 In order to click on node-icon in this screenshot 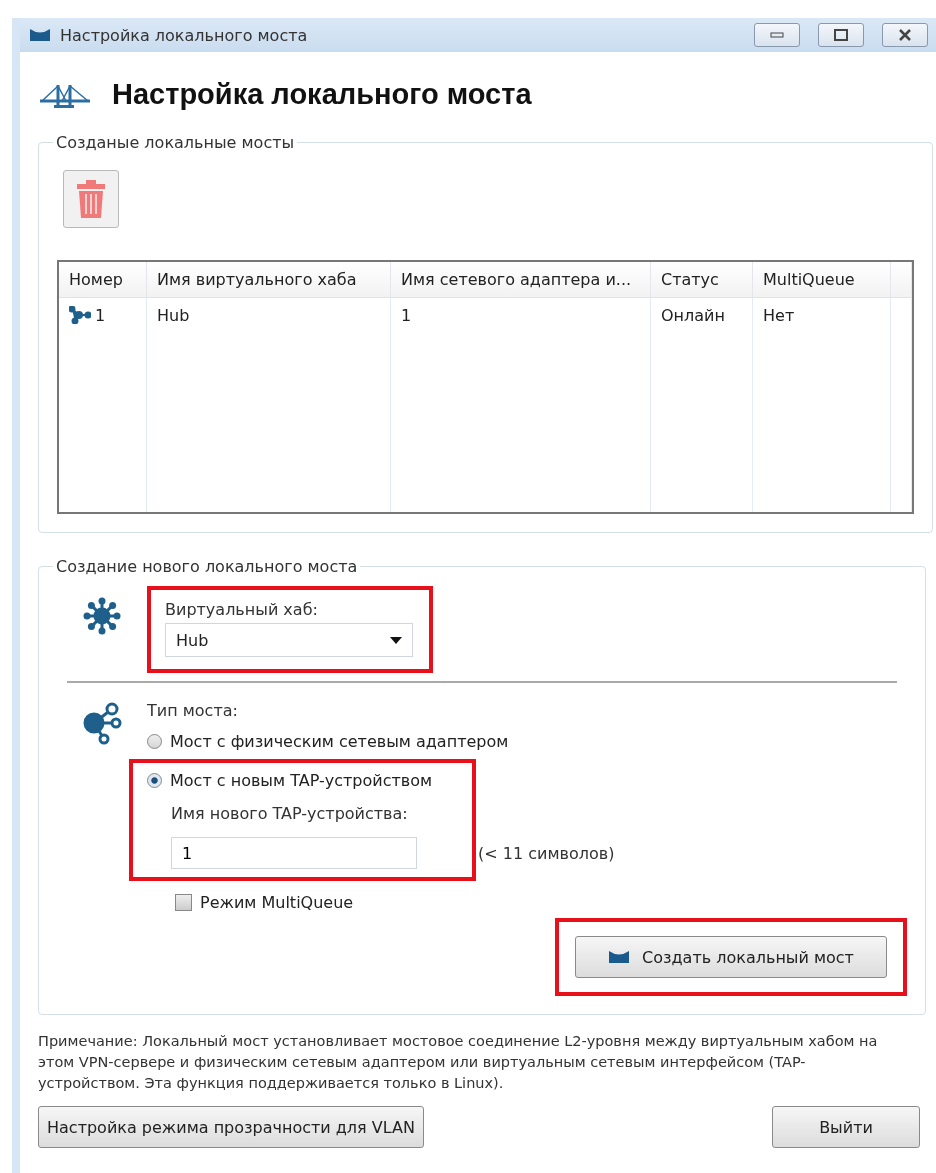, I will do `click(80, 315)`.